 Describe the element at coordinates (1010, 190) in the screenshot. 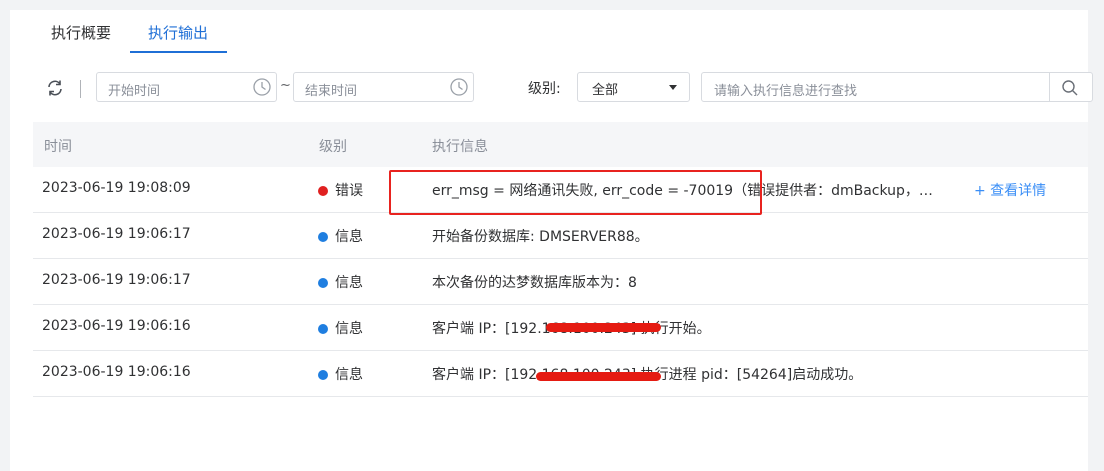

I see `view-details-link: + 查看详情` at that location.